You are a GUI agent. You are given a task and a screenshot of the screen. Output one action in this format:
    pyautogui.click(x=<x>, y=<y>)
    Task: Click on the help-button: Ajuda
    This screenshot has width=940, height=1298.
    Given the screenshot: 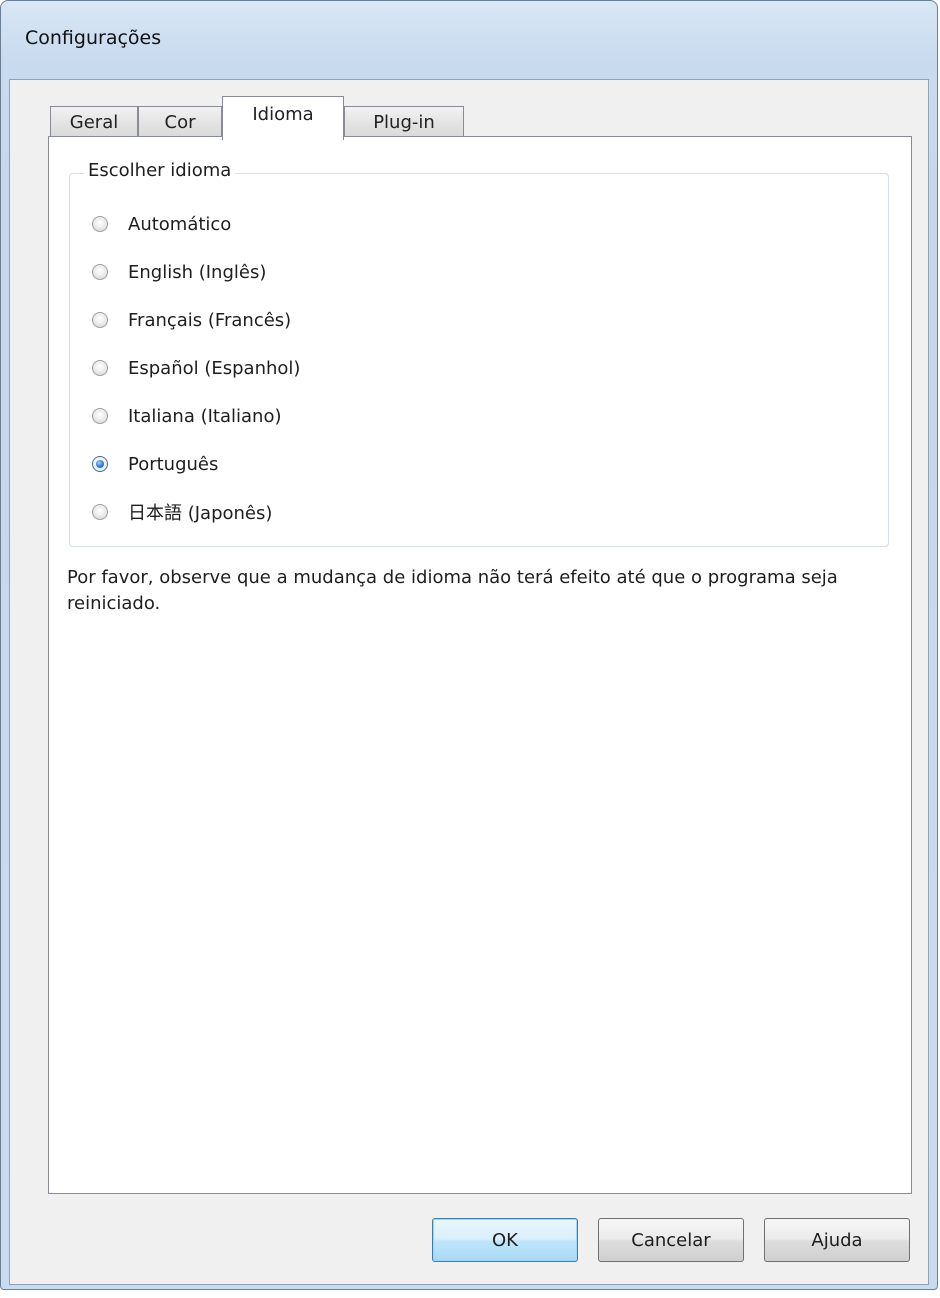 What is the action you would take?
    pyautogui.click(x=837, y=1240)
    